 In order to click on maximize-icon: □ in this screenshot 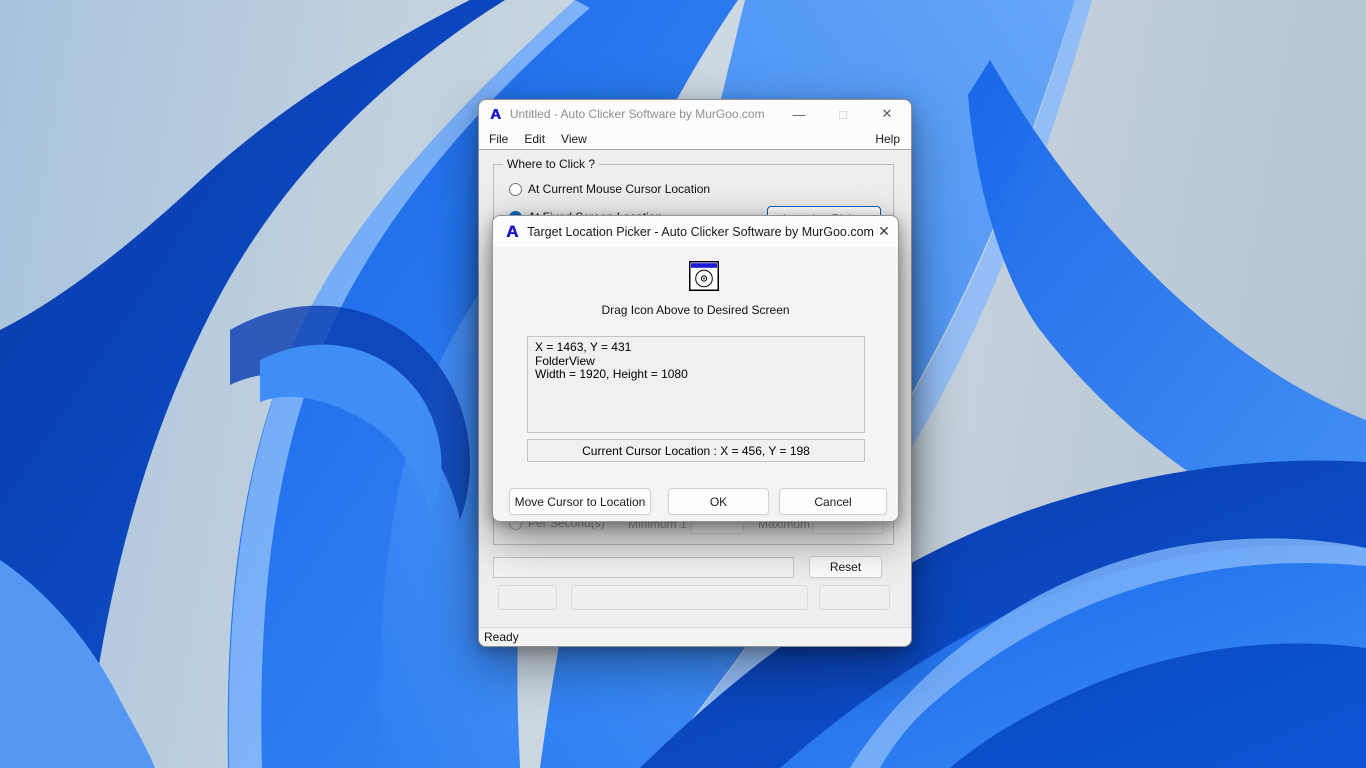, I will do `click(843, 114)`.